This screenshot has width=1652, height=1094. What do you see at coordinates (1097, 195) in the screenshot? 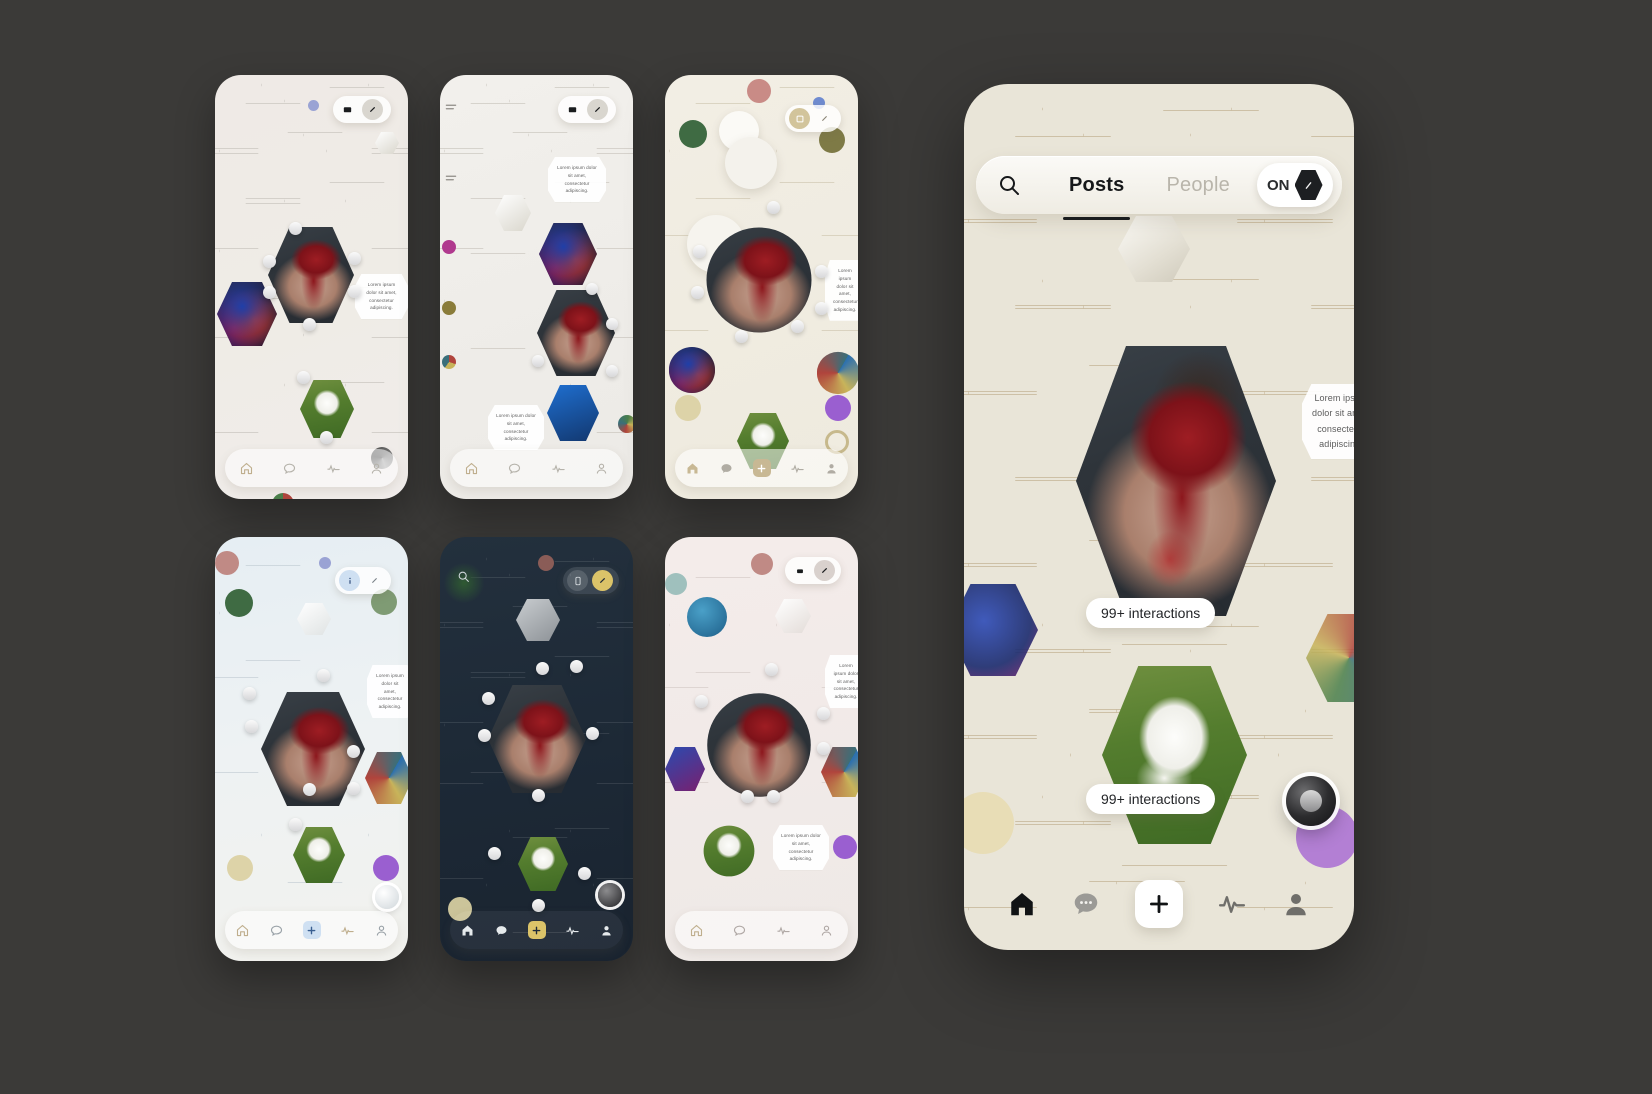
I see `tab-posts: Posts` at bounding box center [1097, 195].